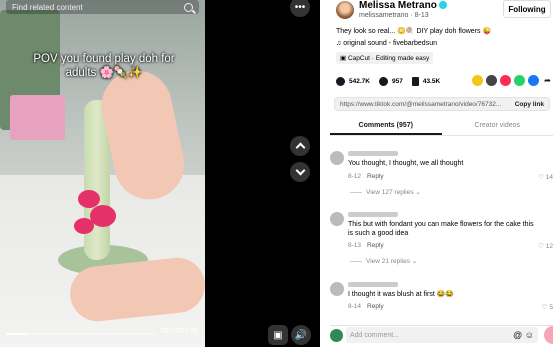  What do you see at coordinates (523, 335) in the screenshot?
I see `mention-emoji-icons: @ ☺` at bounding box center [523, 335].